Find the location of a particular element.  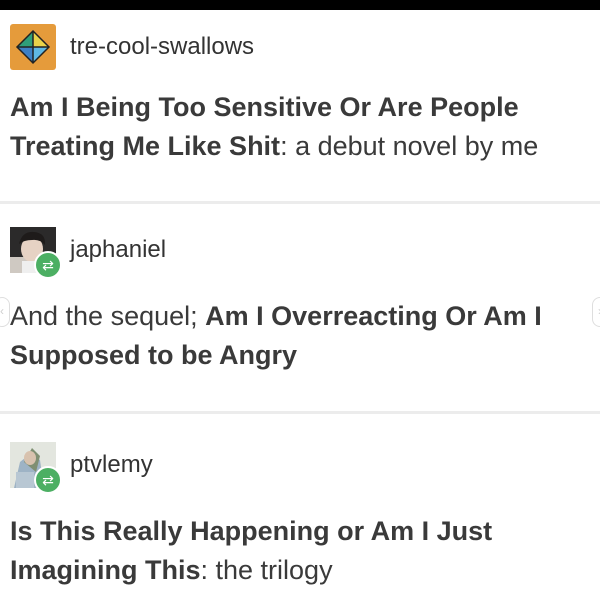

username: ptvlemy is located at coordinates (111, 465).